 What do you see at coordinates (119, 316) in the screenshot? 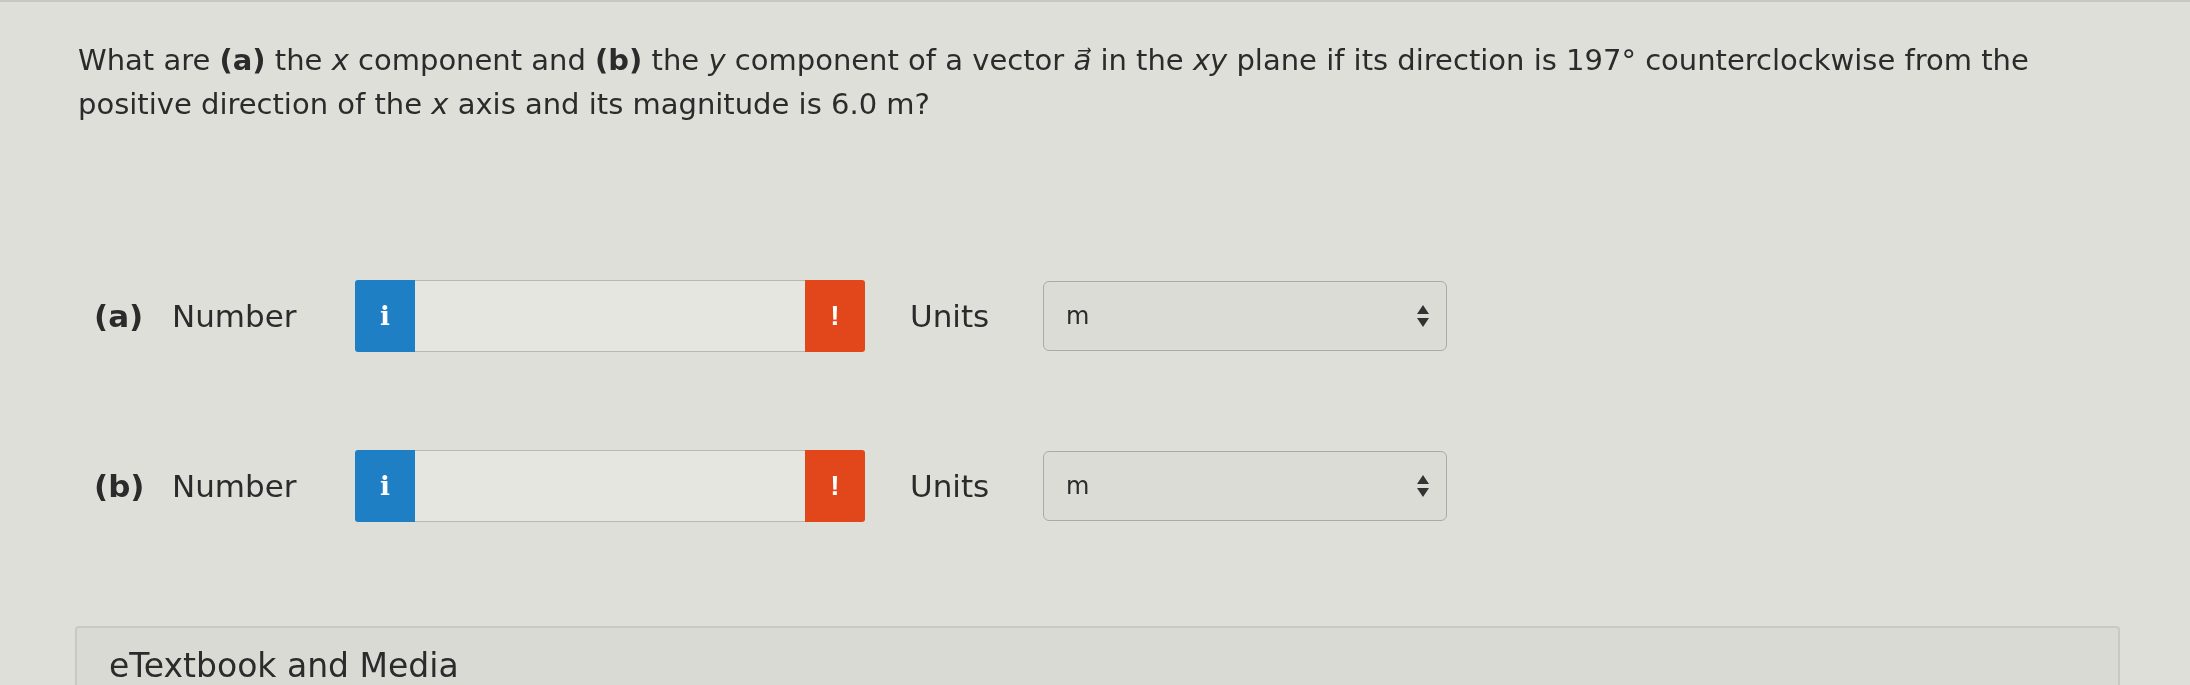
I see `part-label: (a)` at bounding box center [119, 316].